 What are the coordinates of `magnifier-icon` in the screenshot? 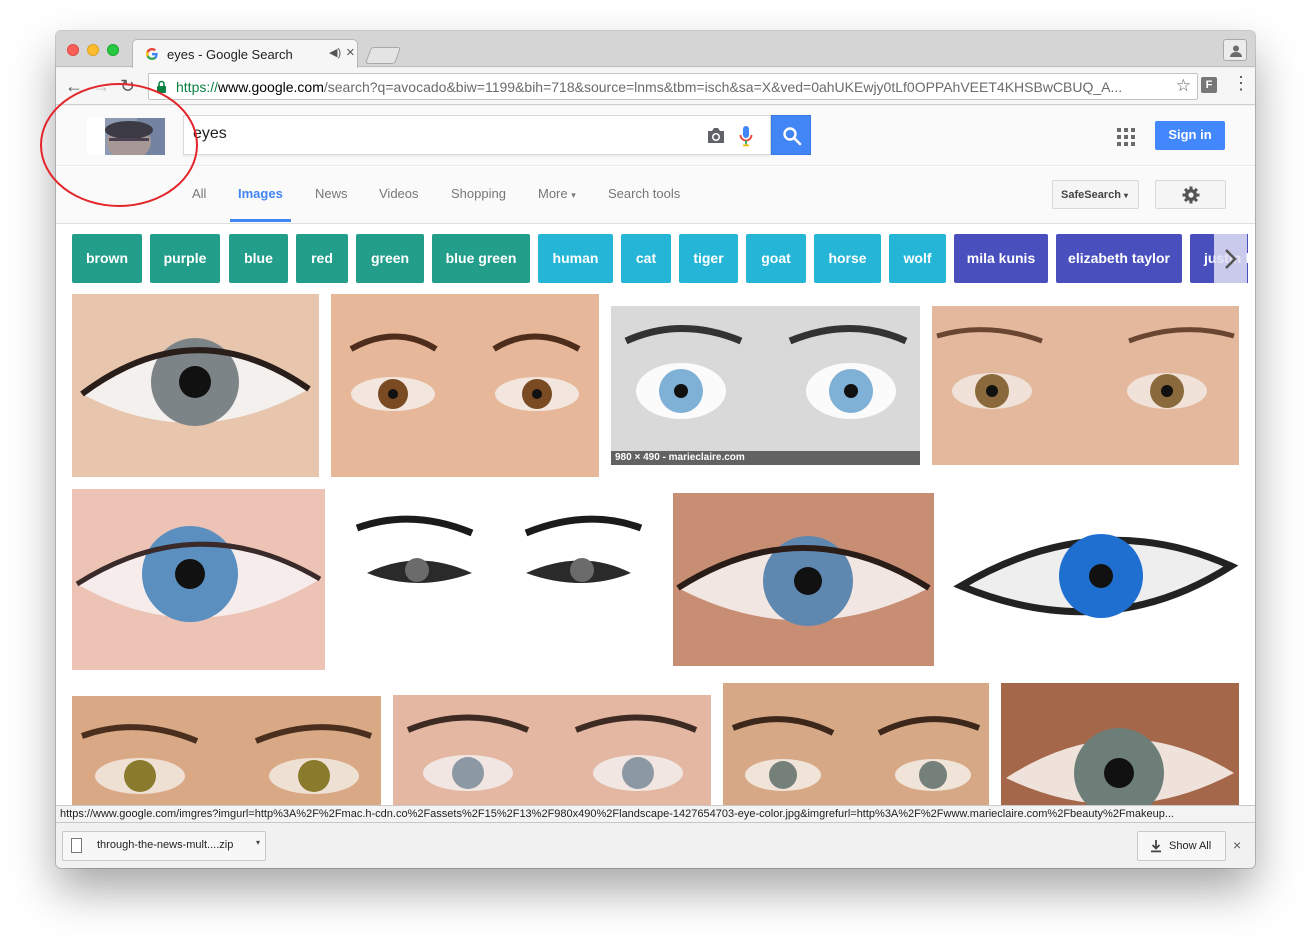 It's located at (792, 136).